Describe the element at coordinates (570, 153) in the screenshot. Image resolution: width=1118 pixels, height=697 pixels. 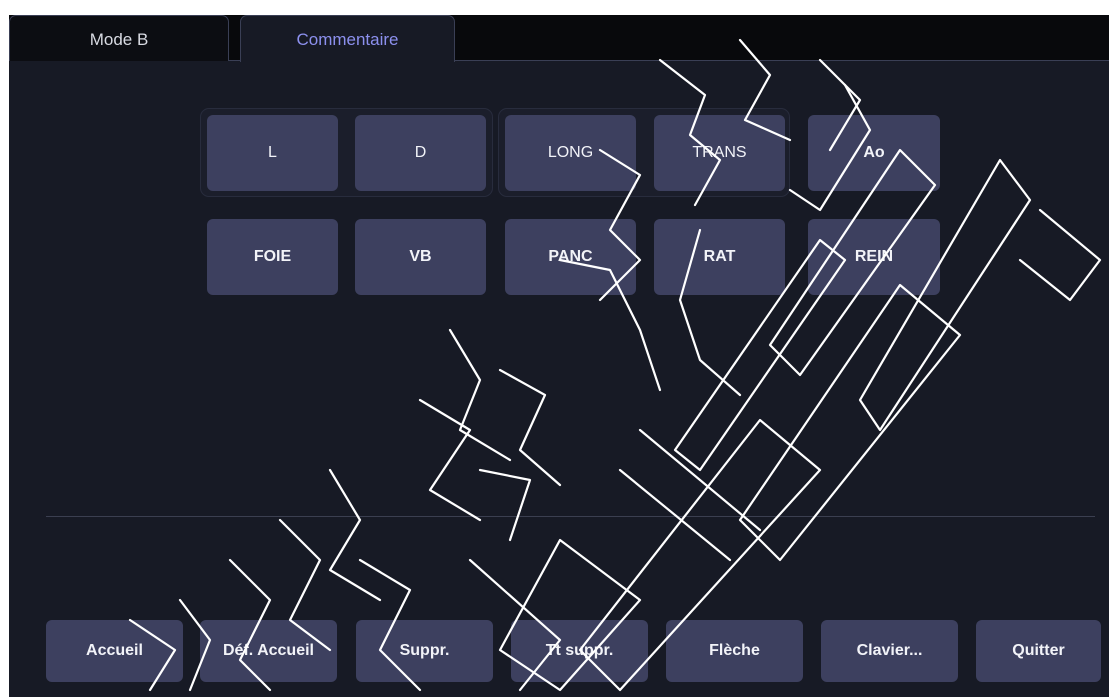
I see `comment-button-long: LONG` at that location.